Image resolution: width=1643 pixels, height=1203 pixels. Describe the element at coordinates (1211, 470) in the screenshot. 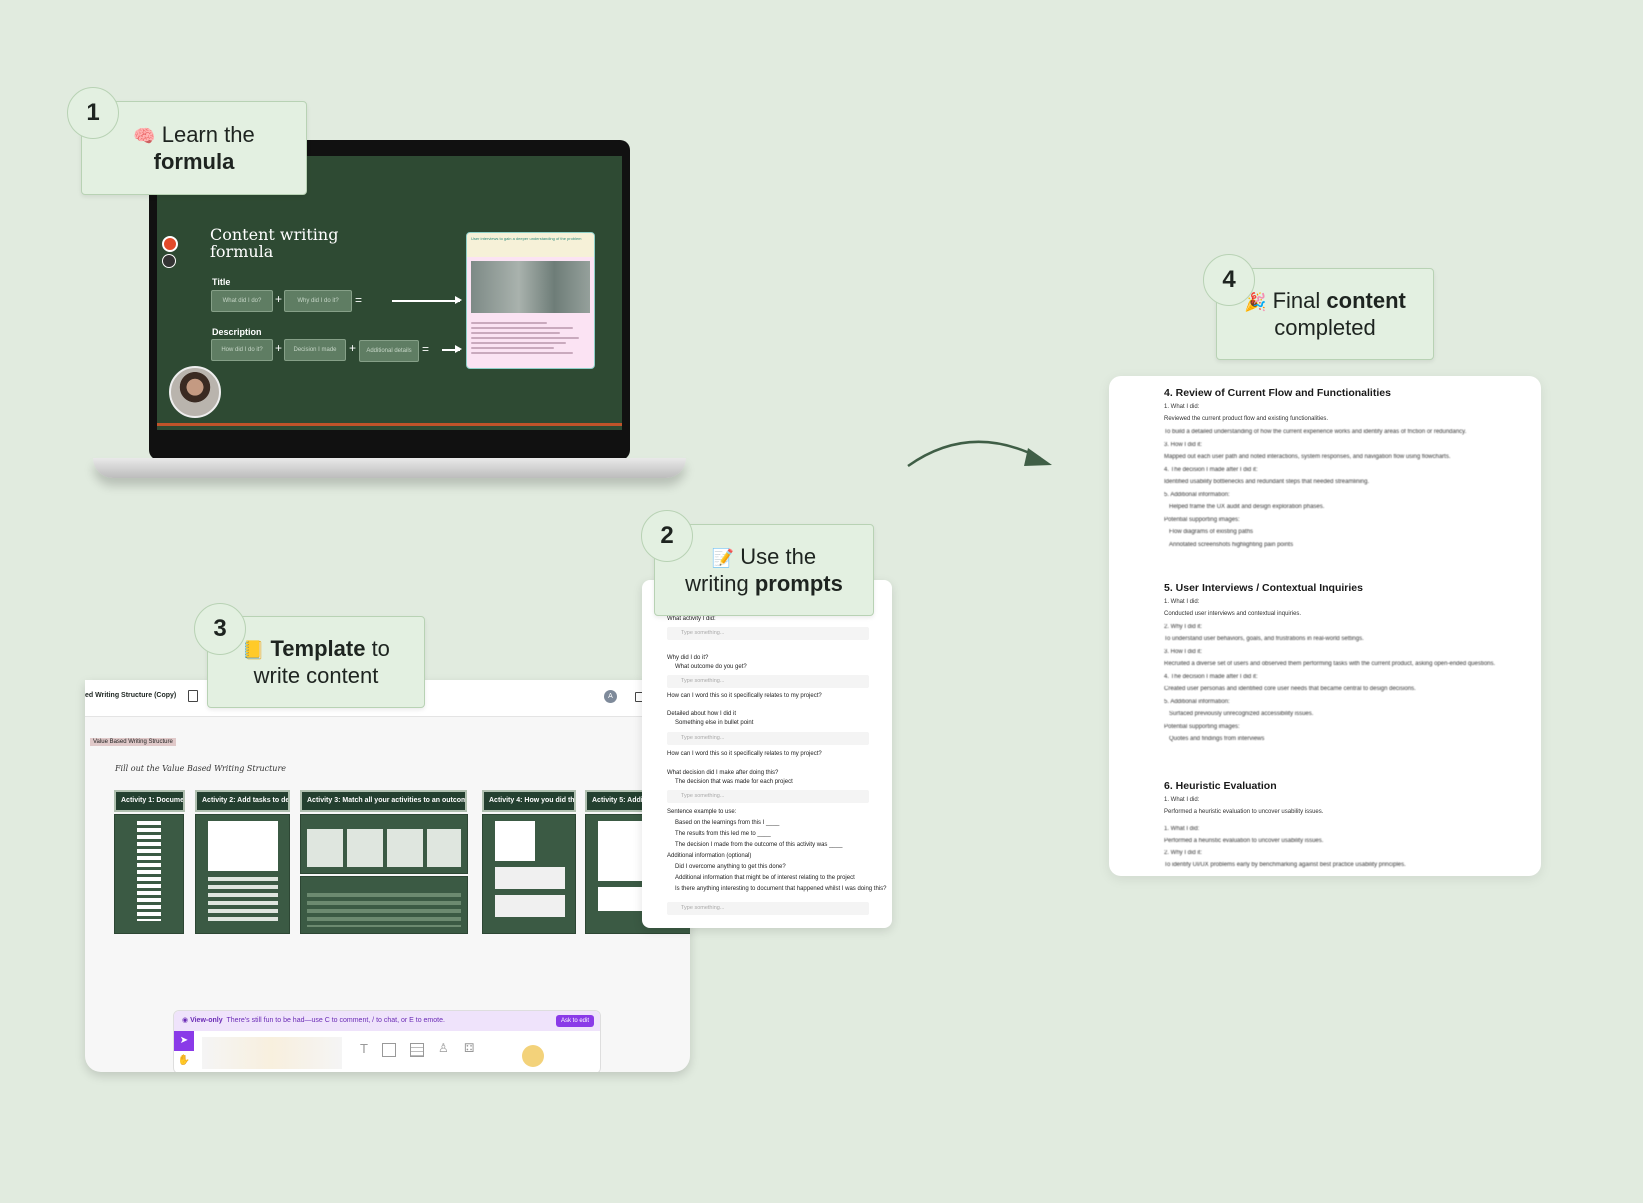

I see `s4-blurred: 4. The decision I made after I did it:` at that location.